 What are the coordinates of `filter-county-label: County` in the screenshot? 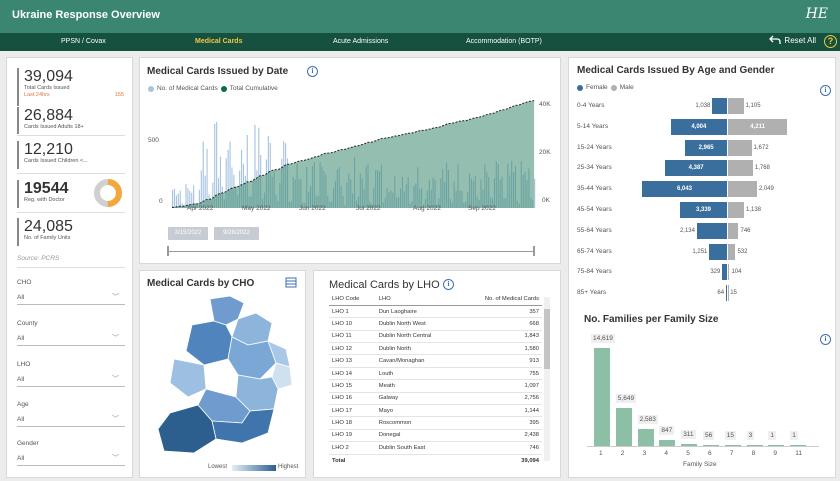 It's located at (27, 323).